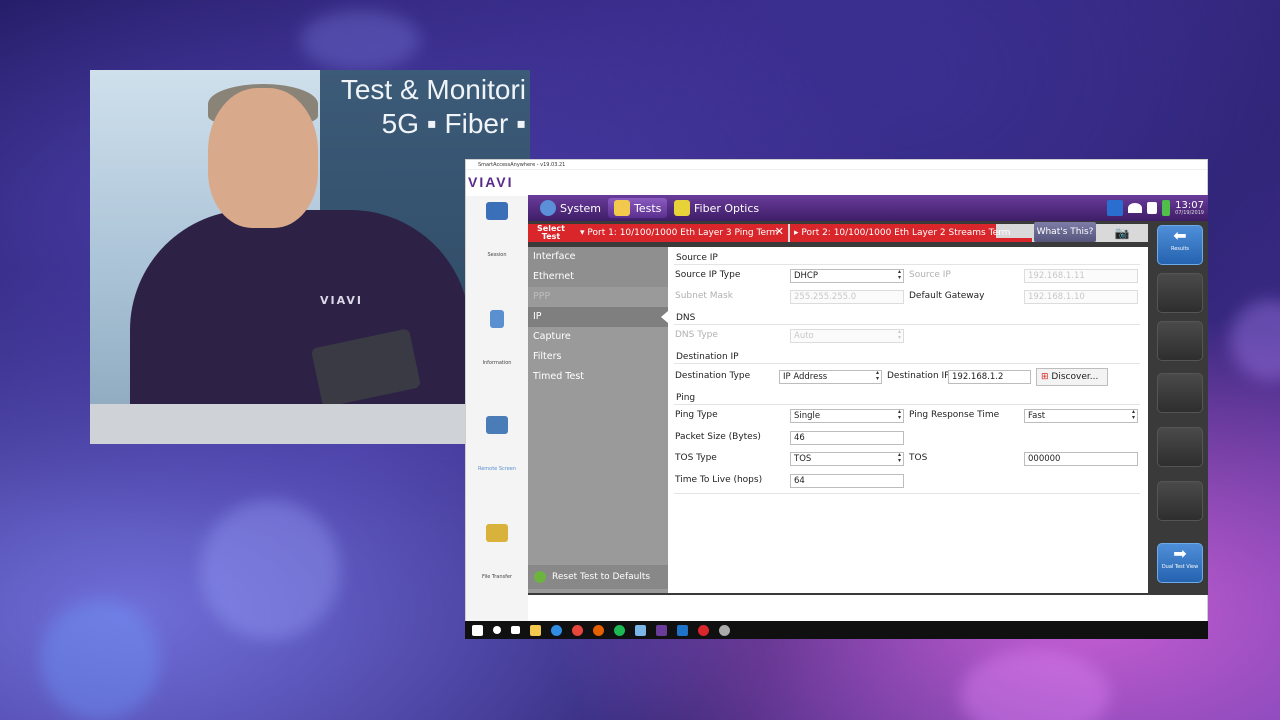 The image size is (1280, 720). Describe the element at coordinates (619, 630) in the screenshot. I see `spotify-icon` at that location.